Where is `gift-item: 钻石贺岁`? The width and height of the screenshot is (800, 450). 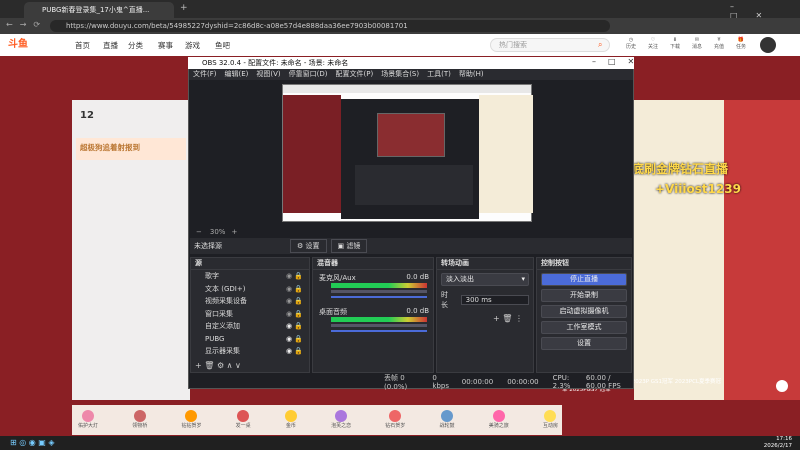
gift-item: 钻石贺岁 is located at coordinates (395, 419).